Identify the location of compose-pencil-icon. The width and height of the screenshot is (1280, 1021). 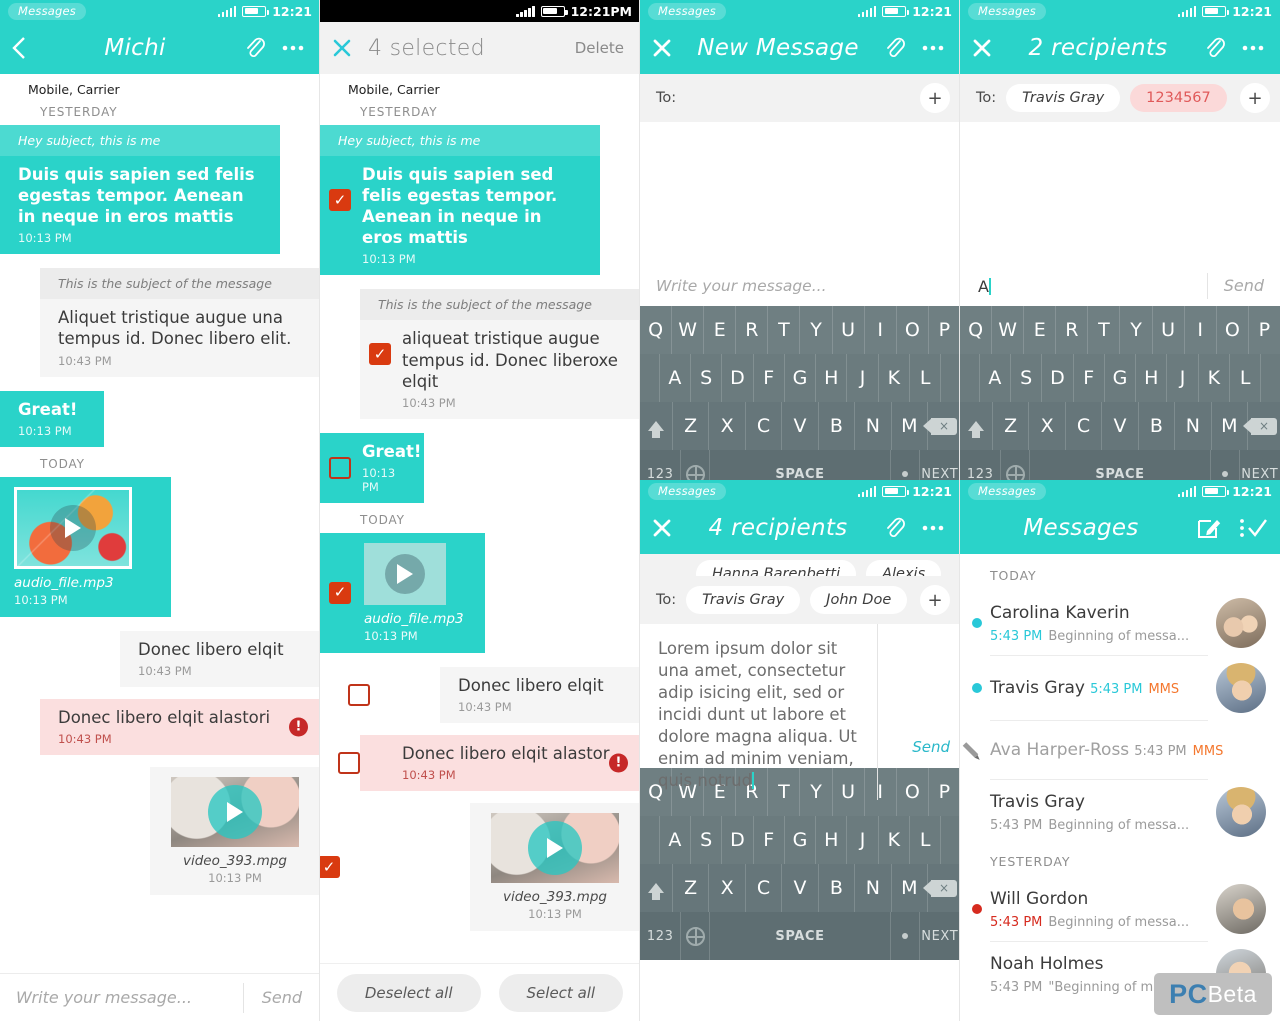
(1209, 528).